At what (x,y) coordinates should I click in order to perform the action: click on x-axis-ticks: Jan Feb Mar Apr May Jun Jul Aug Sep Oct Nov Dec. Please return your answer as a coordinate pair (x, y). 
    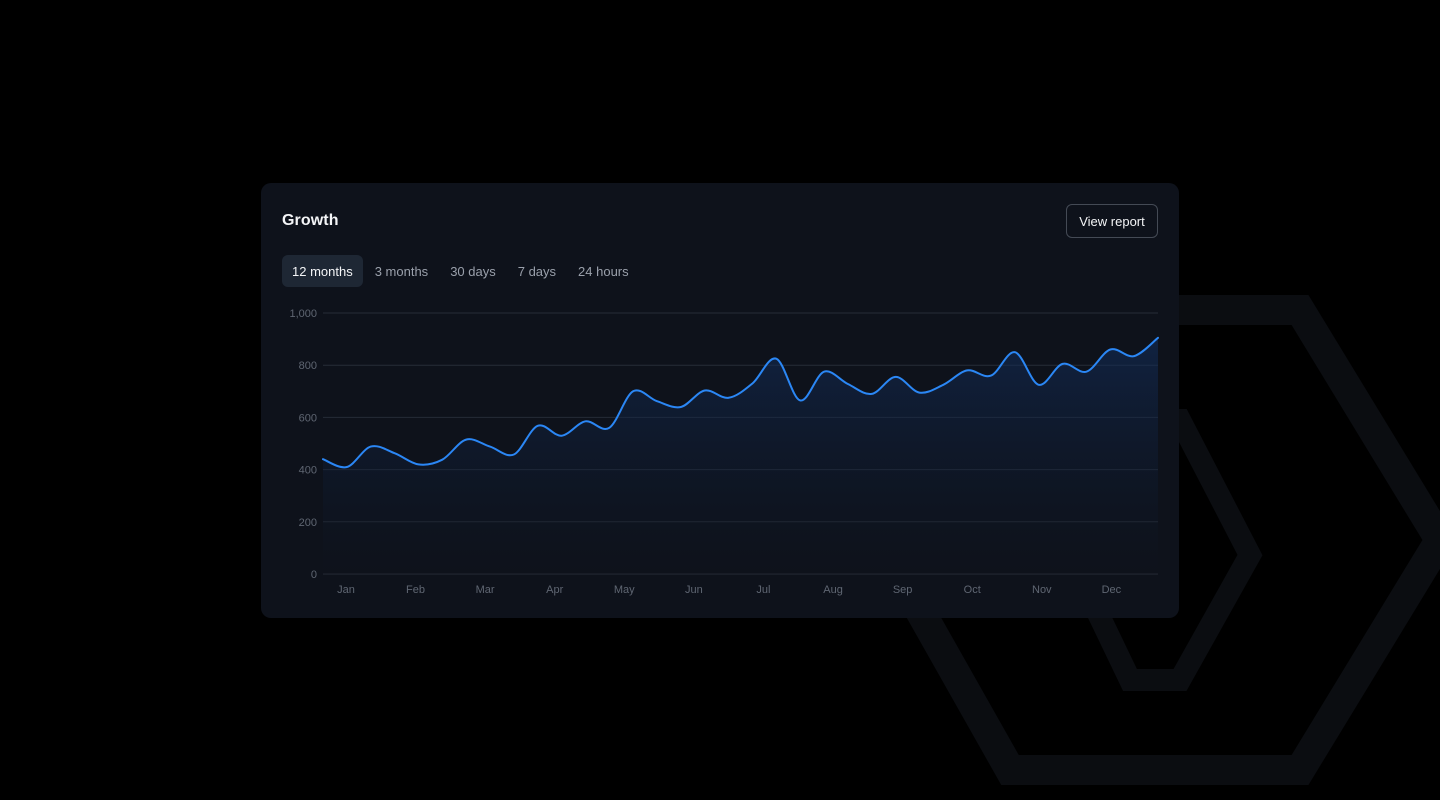
    Looking at the image, I should click on (729, 590).